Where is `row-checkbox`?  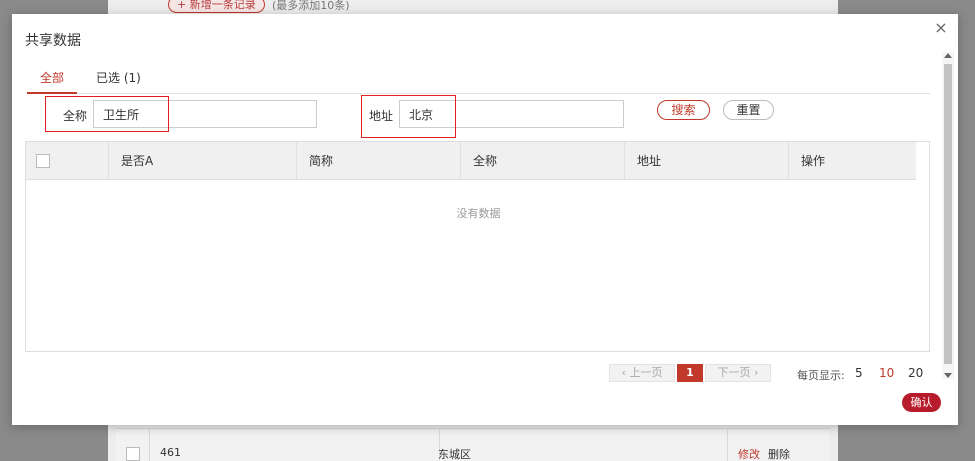 row-checkbox is located at coordinates (133, 454).